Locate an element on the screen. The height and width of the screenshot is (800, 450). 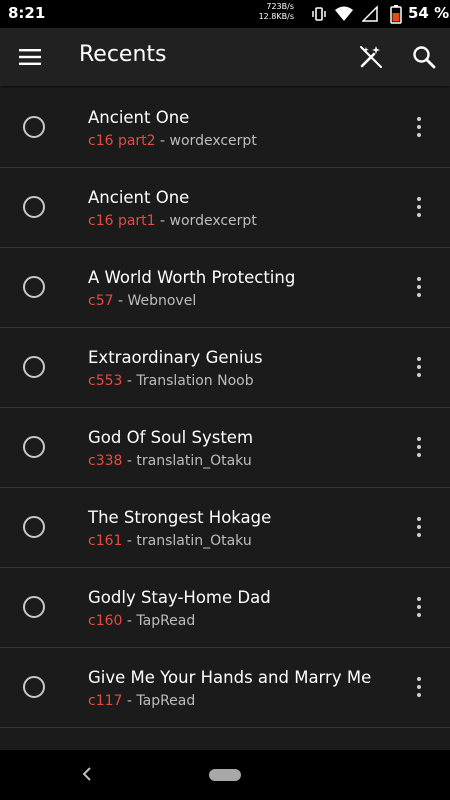
network-speed: 723B/s 12.8KB/s is located at coordinates (275, 12).